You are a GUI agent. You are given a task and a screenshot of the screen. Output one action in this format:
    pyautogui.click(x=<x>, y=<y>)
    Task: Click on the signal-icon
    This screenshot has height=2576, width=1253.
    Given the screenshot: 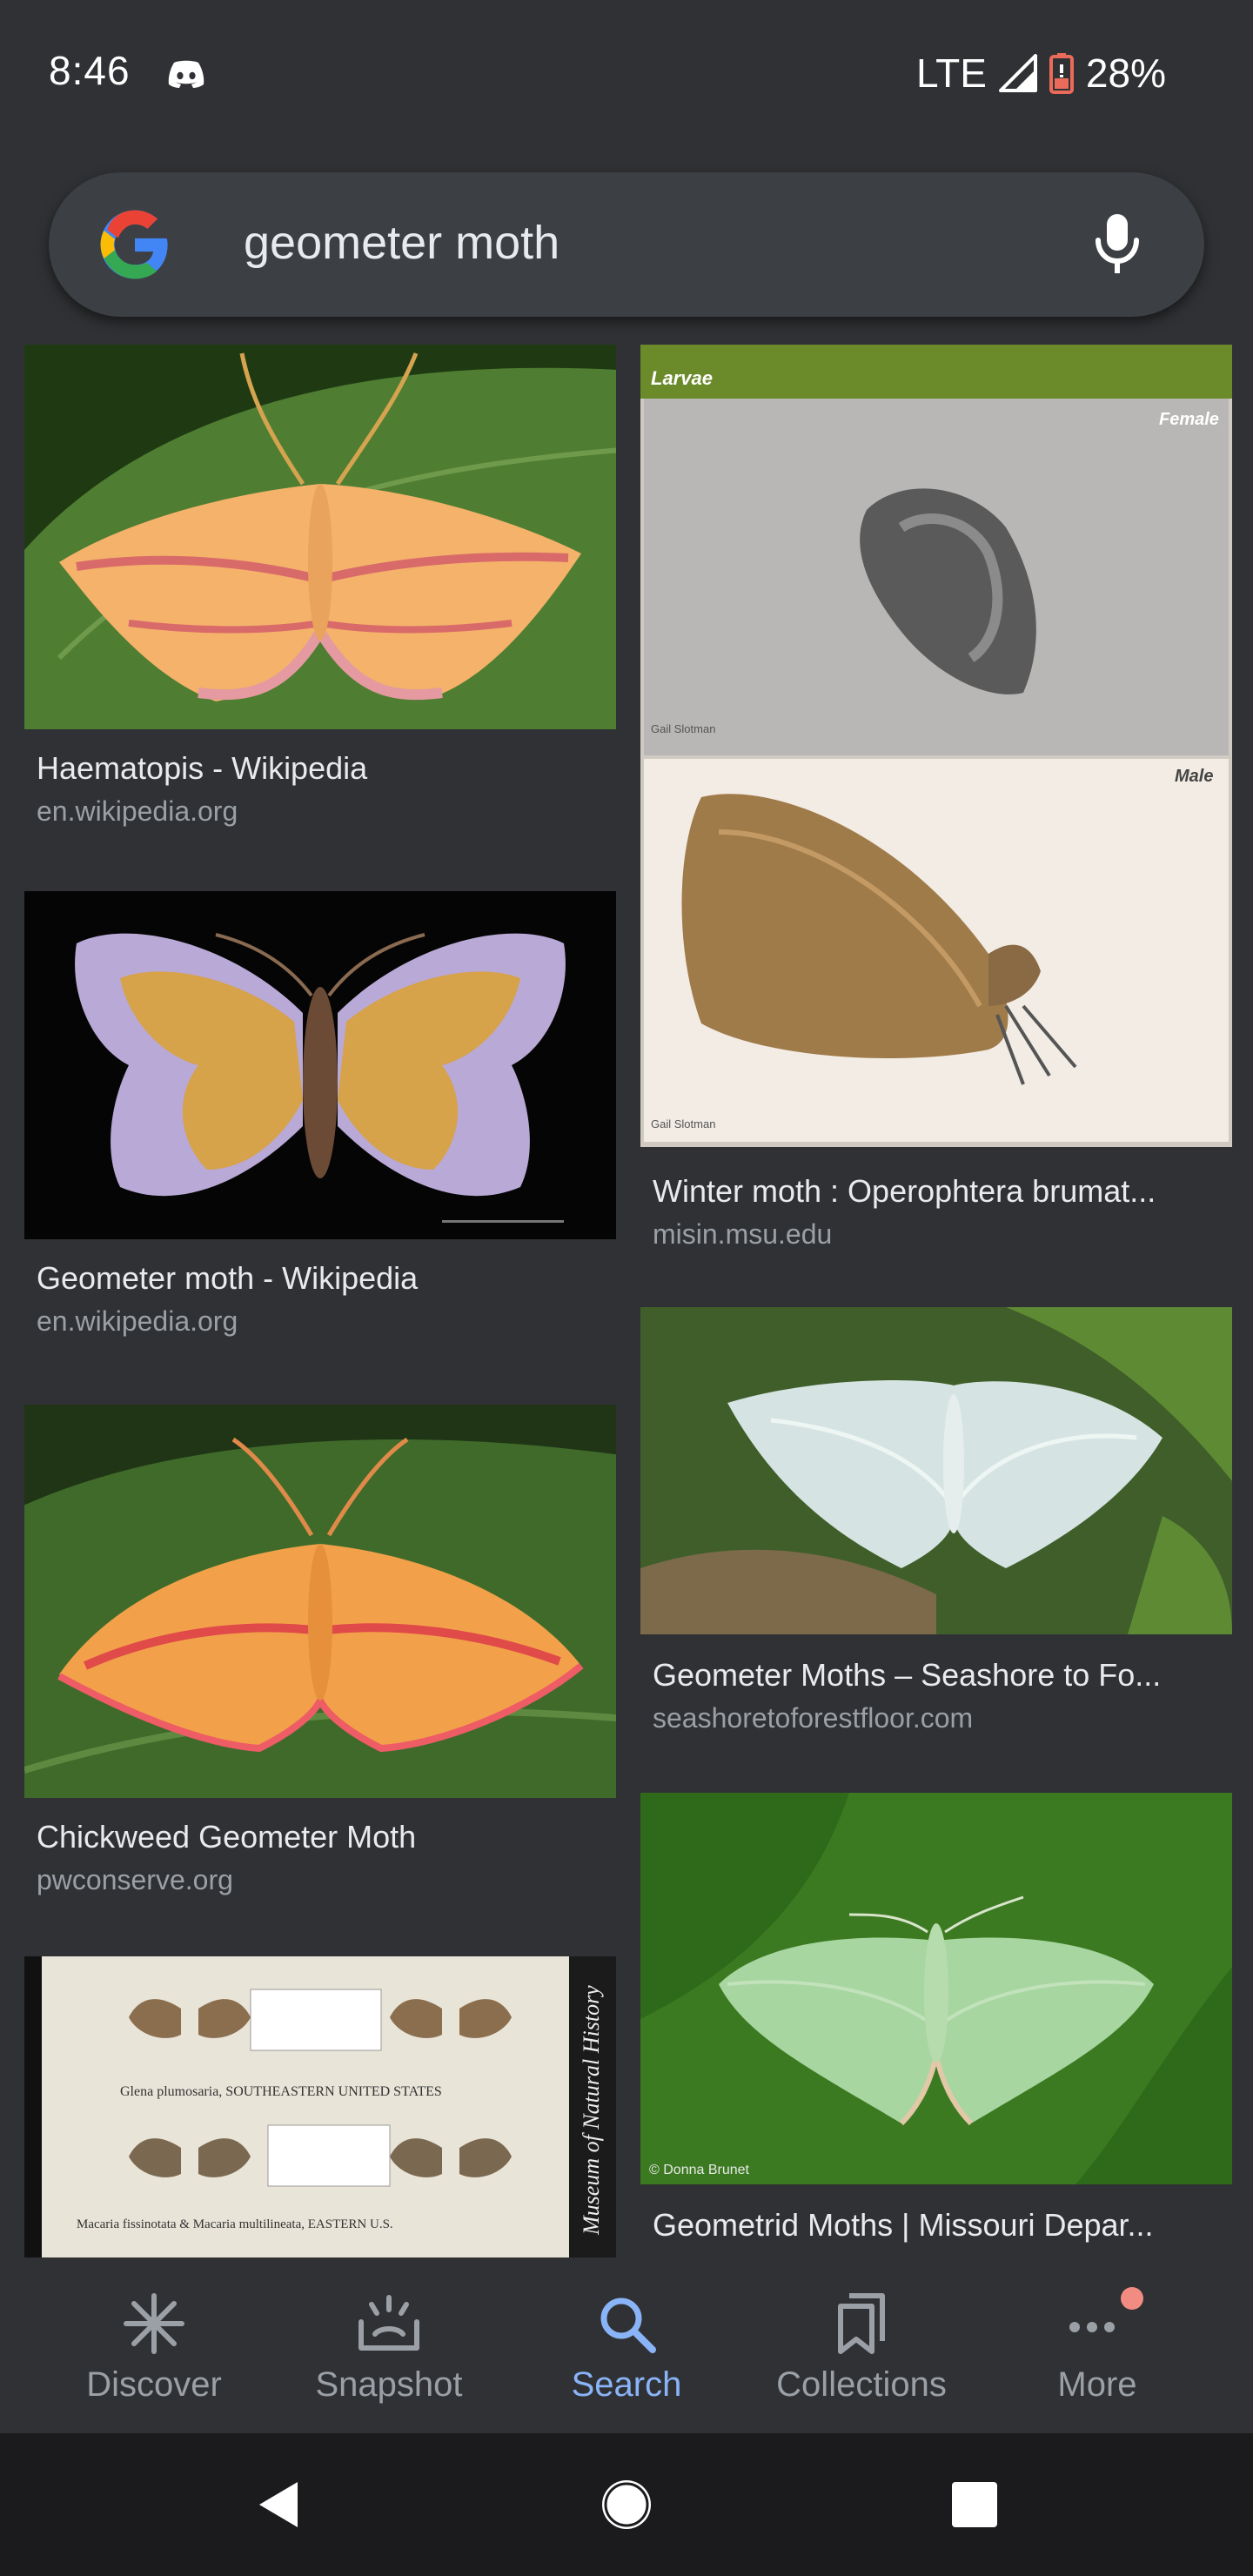 What is the action you would take?
    pyautogui.click(x=1017, y=73)
    